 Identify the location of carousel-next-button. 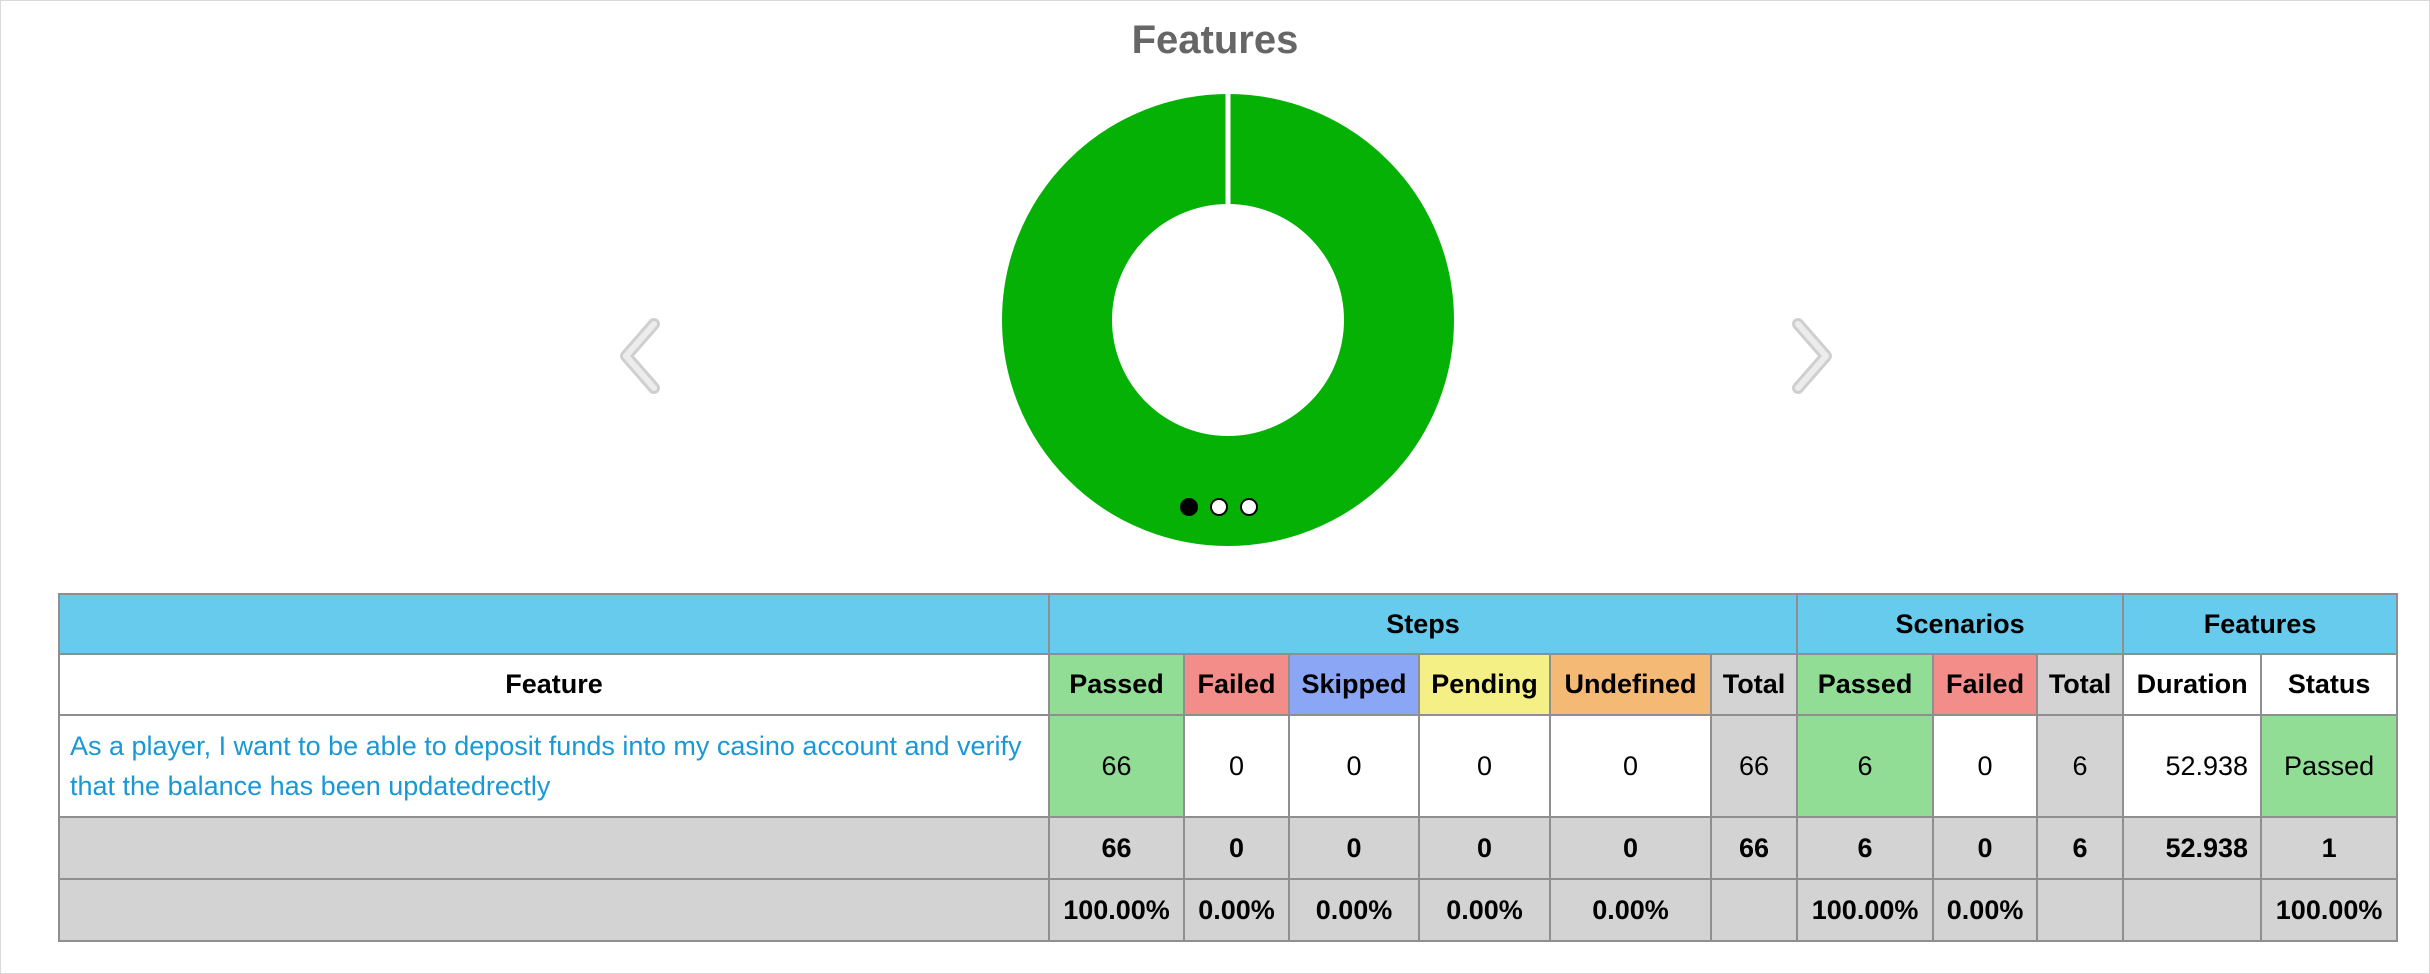
(1810, 356).